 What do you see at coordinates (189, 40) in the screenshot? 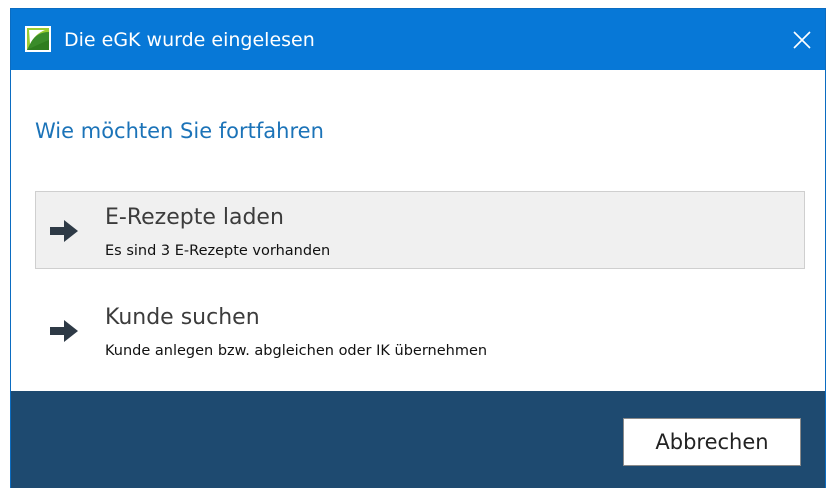
I see `window-title: Die eGK wurde eingelesen` at bounding box center [189, 40].